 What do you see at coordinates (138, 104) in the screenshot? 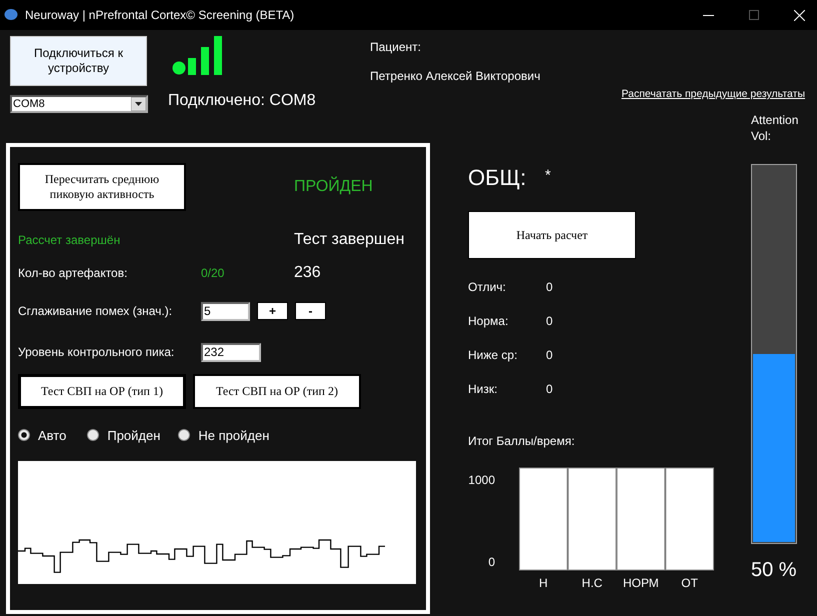
I see `caret-icon` at bounding box center [138, 104].